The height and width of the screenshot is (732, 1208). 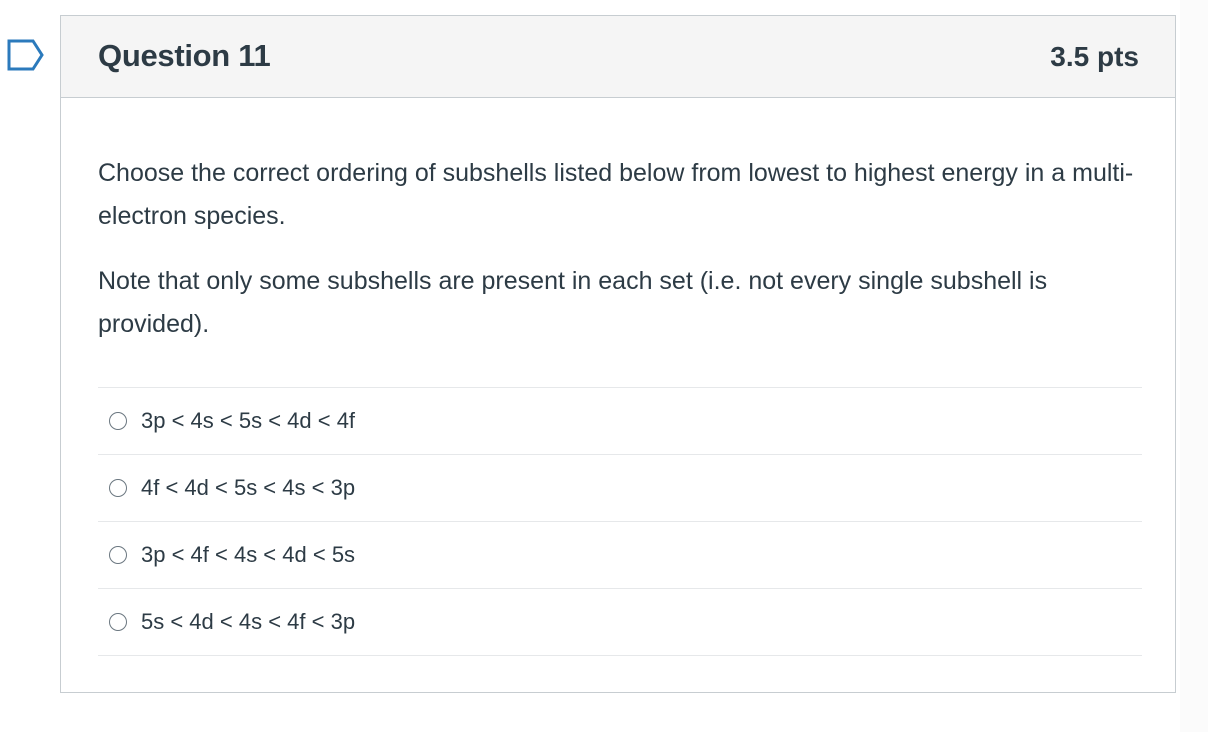 What do you see at coordinates (1194, 366) in the screenshot?
I see `page-right-gutter` at bounding box center [1194, 366].